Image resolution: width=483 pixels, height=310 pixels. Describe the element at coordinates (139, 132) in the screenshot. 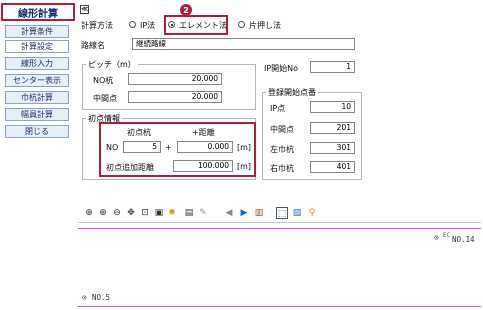

I see `initial-col-pile: 初点杭` at that location.